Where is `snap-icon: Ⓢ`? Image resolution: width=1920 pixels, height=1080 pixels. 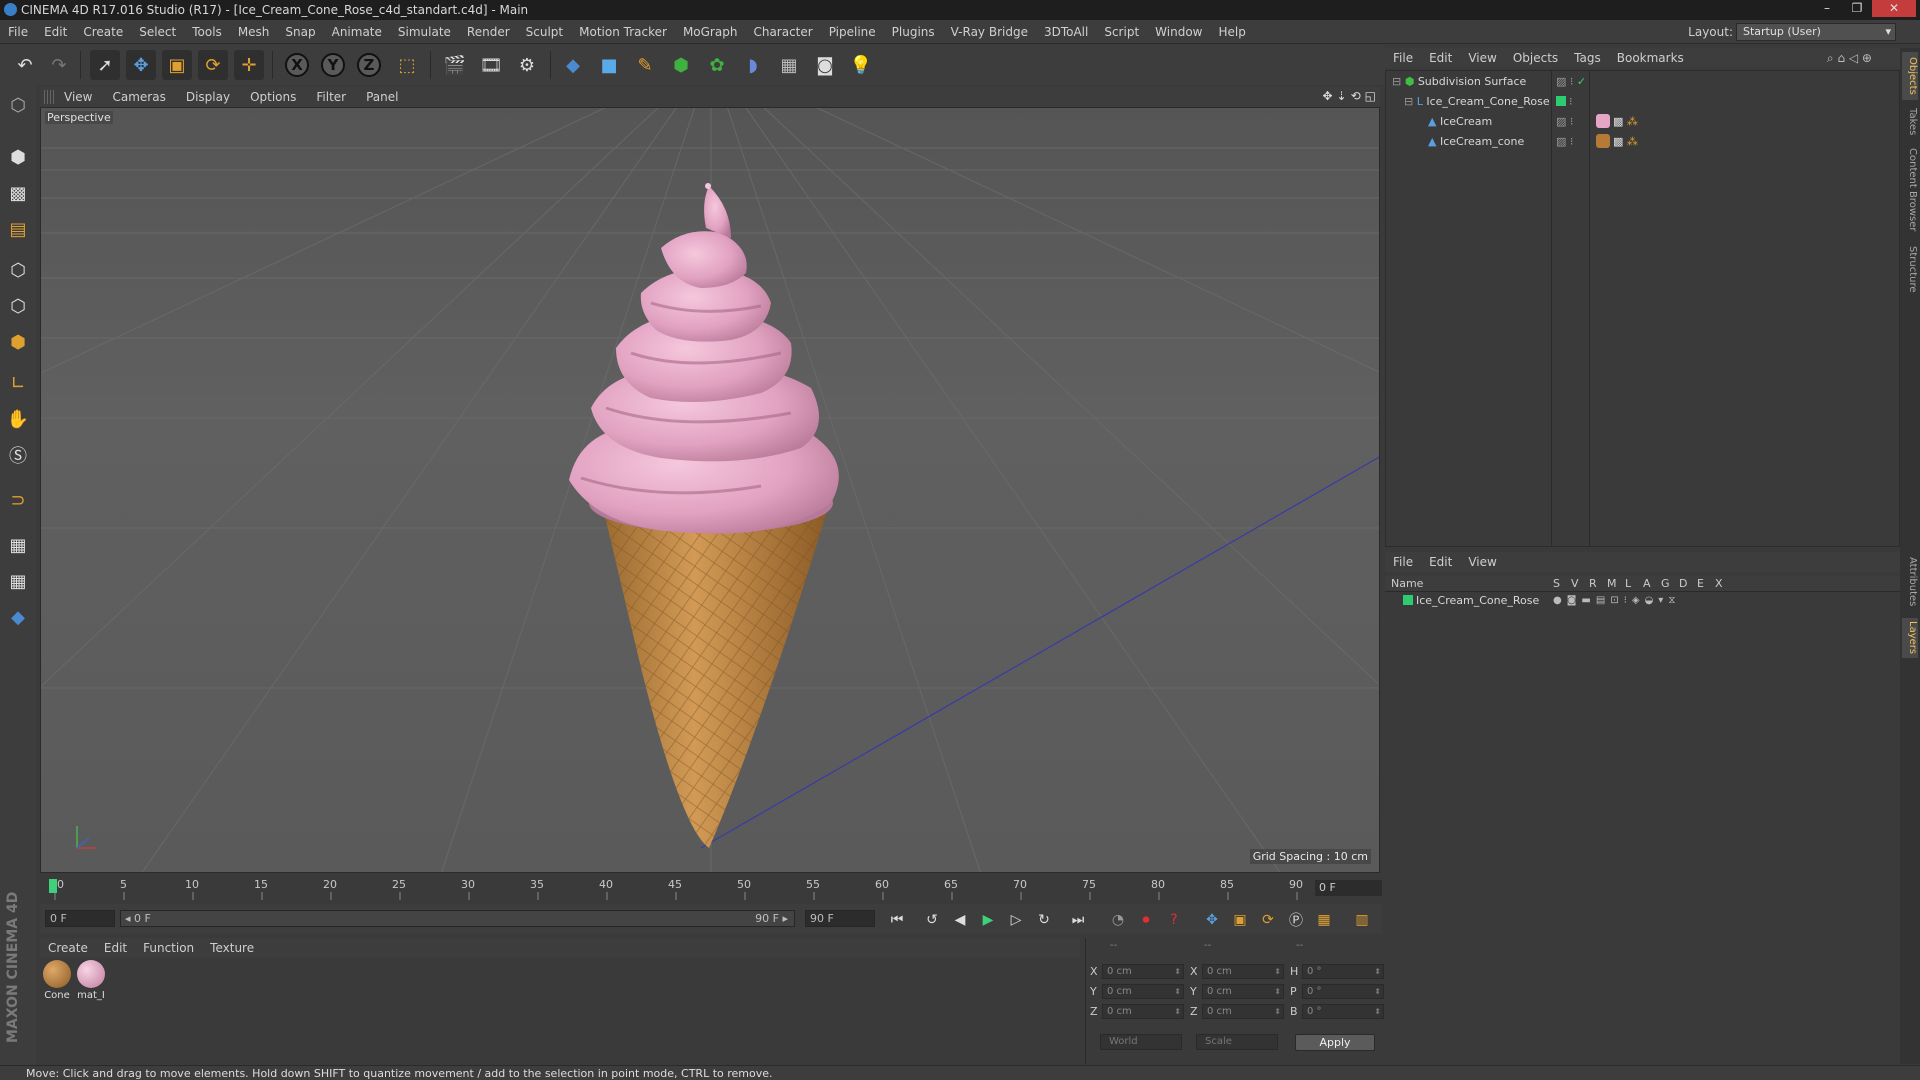 snap-icon: Ⓢ is located at coordinates (18, 455).